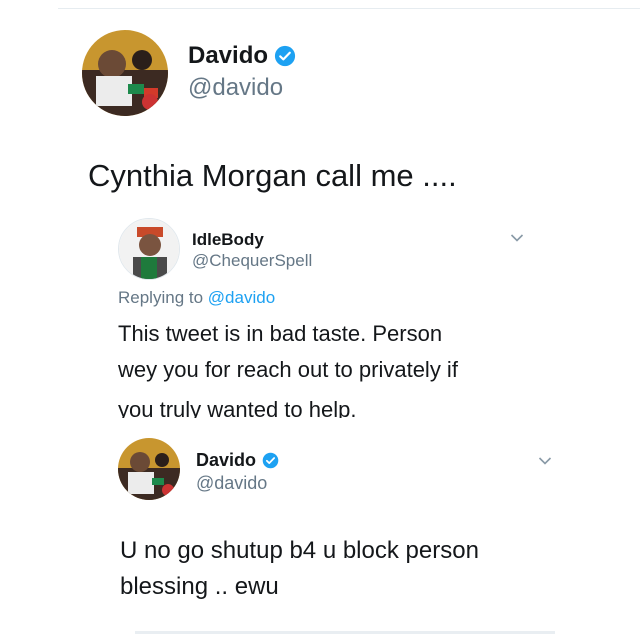 Image resolution: width=640 pixels, height=640 pixels. What do you see at coordinates (241, 297) in the screenshot?
I see `replying-to-link: @davido` at bounding box center [241, 297].